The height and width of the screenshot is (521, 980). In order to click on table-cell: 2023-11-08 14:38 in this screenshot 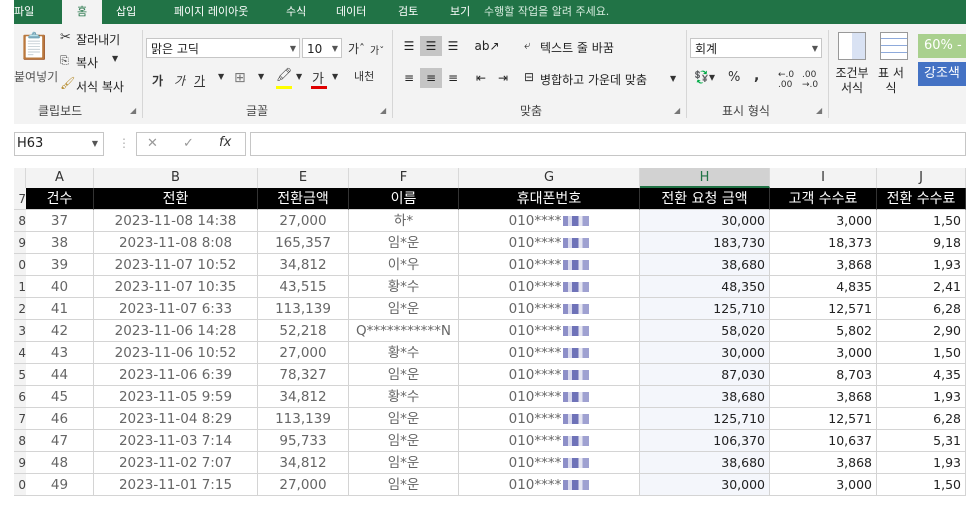, I will do `click(176, 221)`.